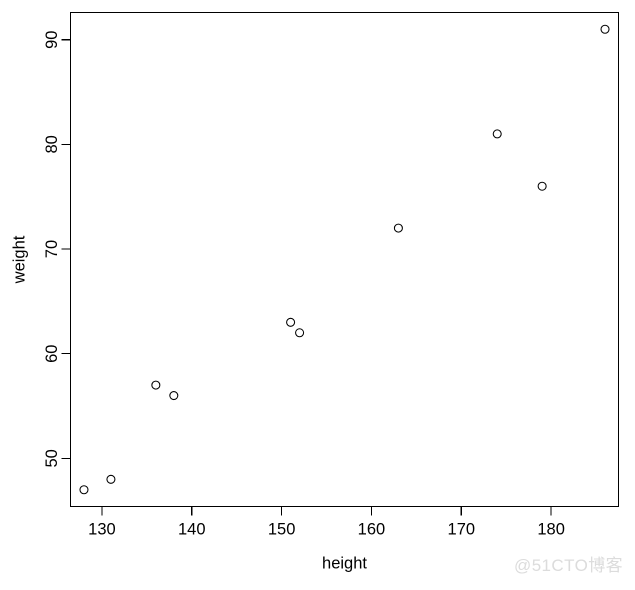 Image resolution: width=635 pixels, height=590 pixels. Describe the element at coordinates (462, 530) in the screenshot. I see `x-tick-label: 170` at that location.